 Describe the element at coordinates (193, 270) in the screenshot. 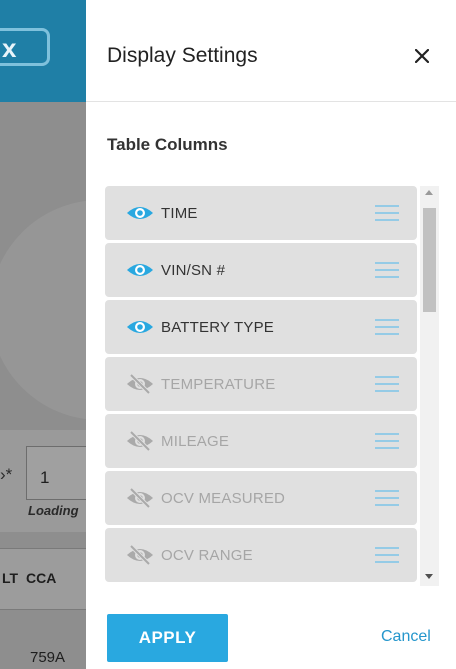

I see `column-label: VIN/SN #` at that location.